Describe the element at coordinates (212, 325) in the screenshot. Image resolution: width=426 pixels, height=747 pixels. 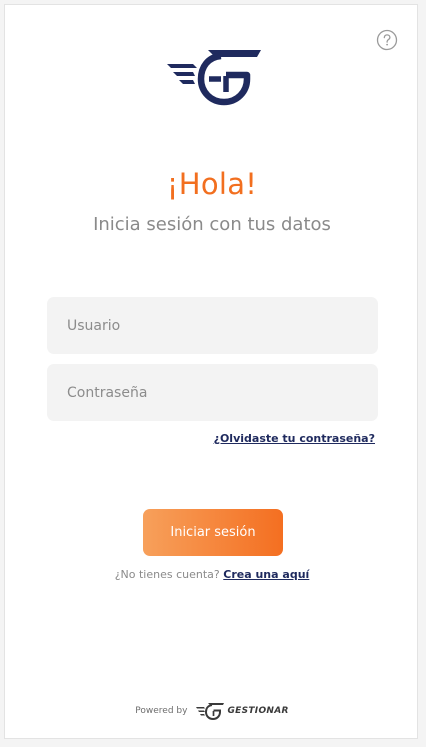
I see `username-input` at that location.